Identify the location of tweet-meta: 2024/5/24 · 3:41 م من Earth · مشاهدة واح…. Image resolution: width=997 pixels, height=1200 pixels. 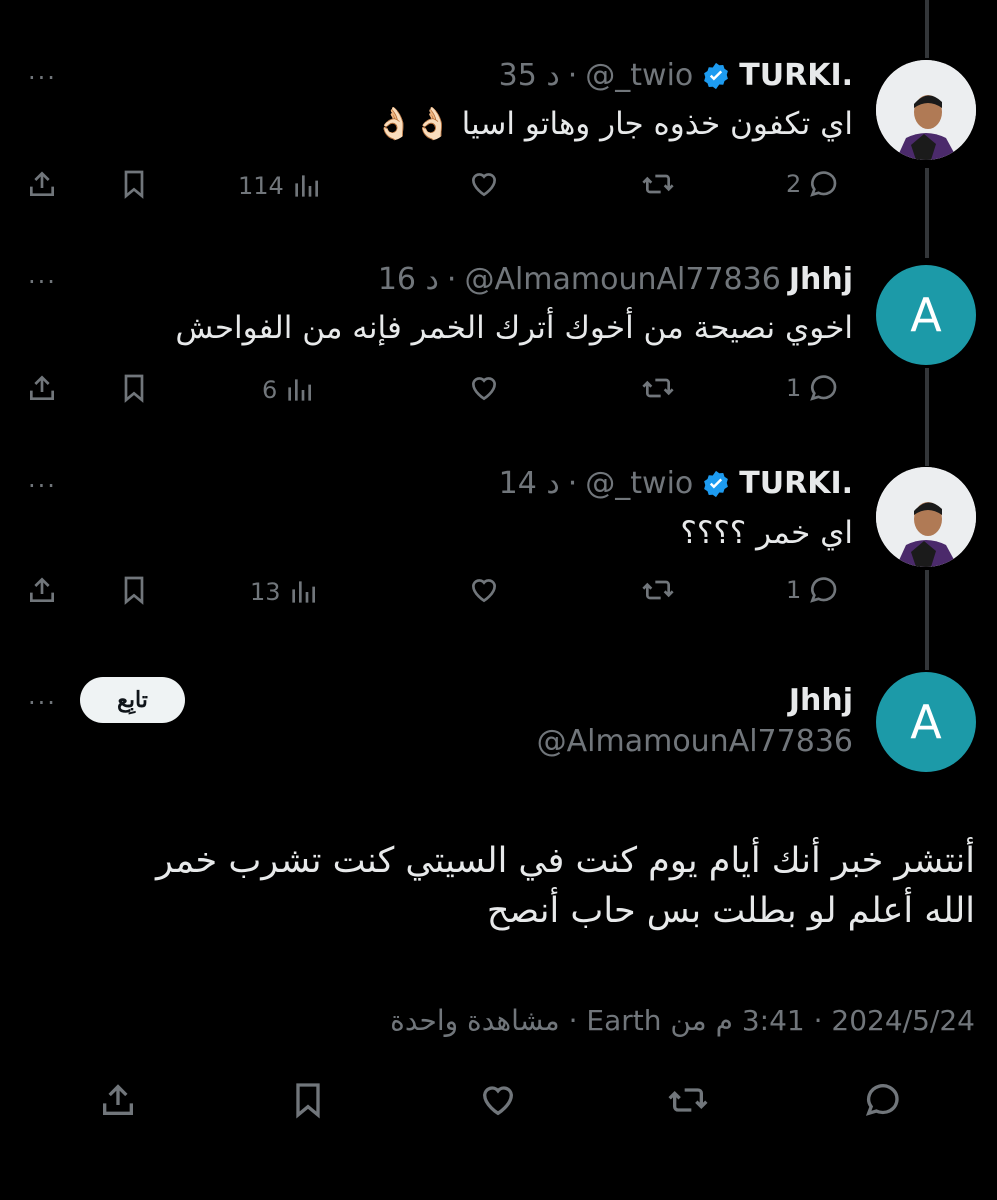
(682, 1020).